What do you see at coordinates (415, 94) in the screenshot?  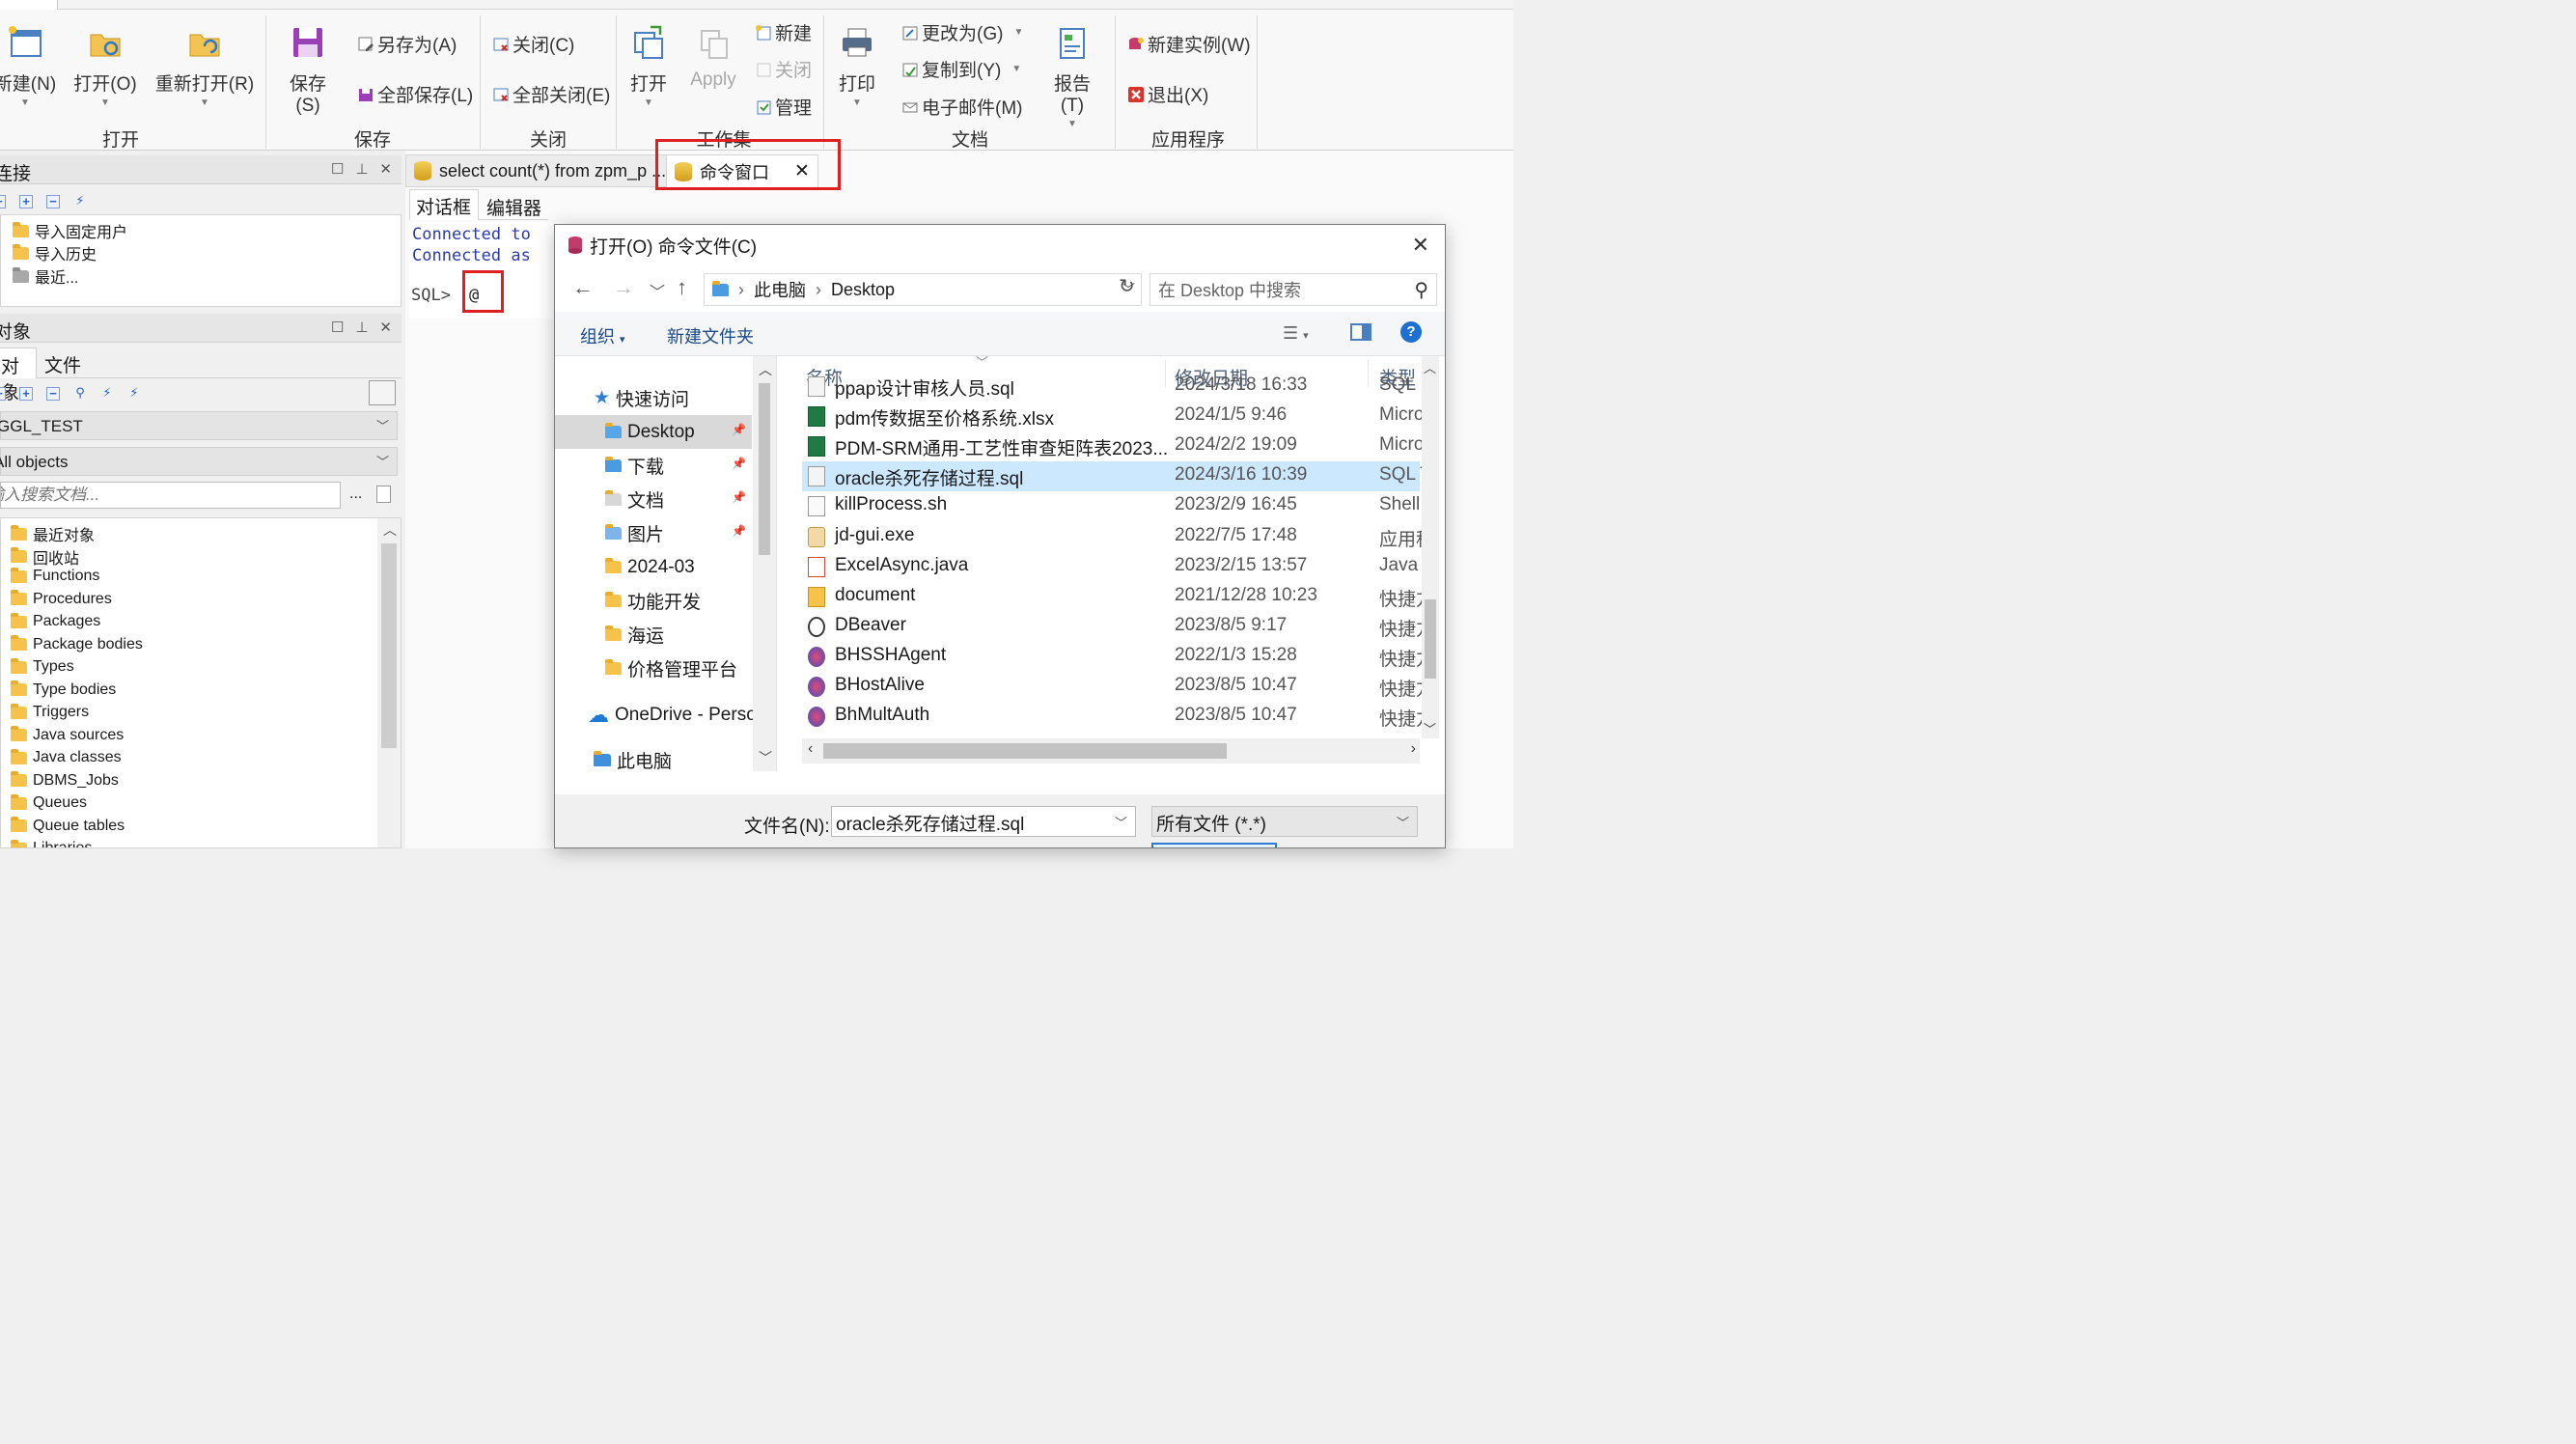 I see `save-all-button: 全部保存(L)` at bounding box center [415, 94].